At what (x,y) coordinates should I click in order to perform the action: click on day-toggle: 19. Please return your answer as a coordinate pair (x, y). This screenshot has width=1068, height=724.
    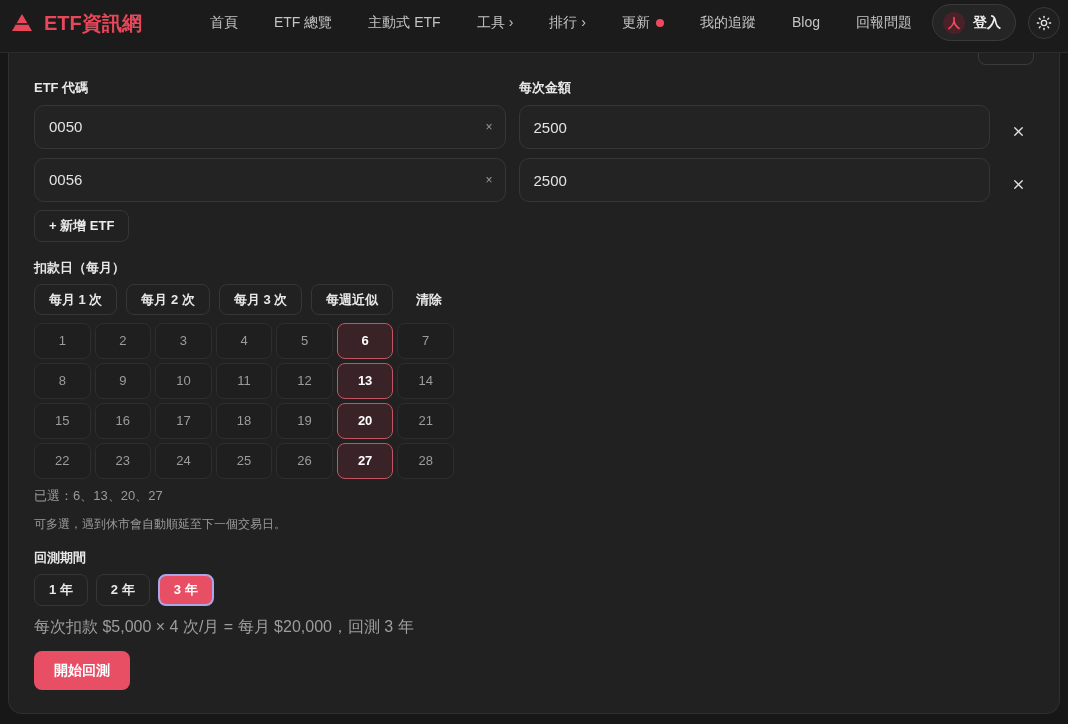
    Looking at the image, I should click on (304, 421).